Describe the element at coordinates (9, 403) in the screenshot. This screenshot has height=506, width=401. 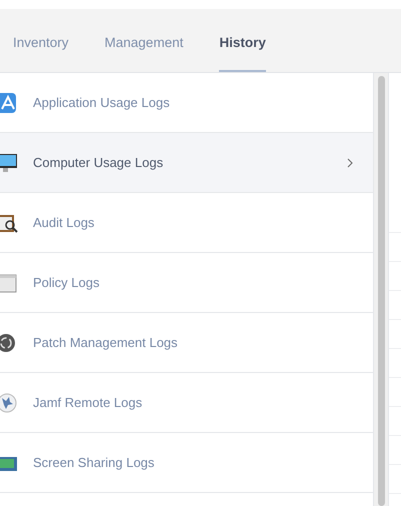
I see `star-badge-icon` at that location.